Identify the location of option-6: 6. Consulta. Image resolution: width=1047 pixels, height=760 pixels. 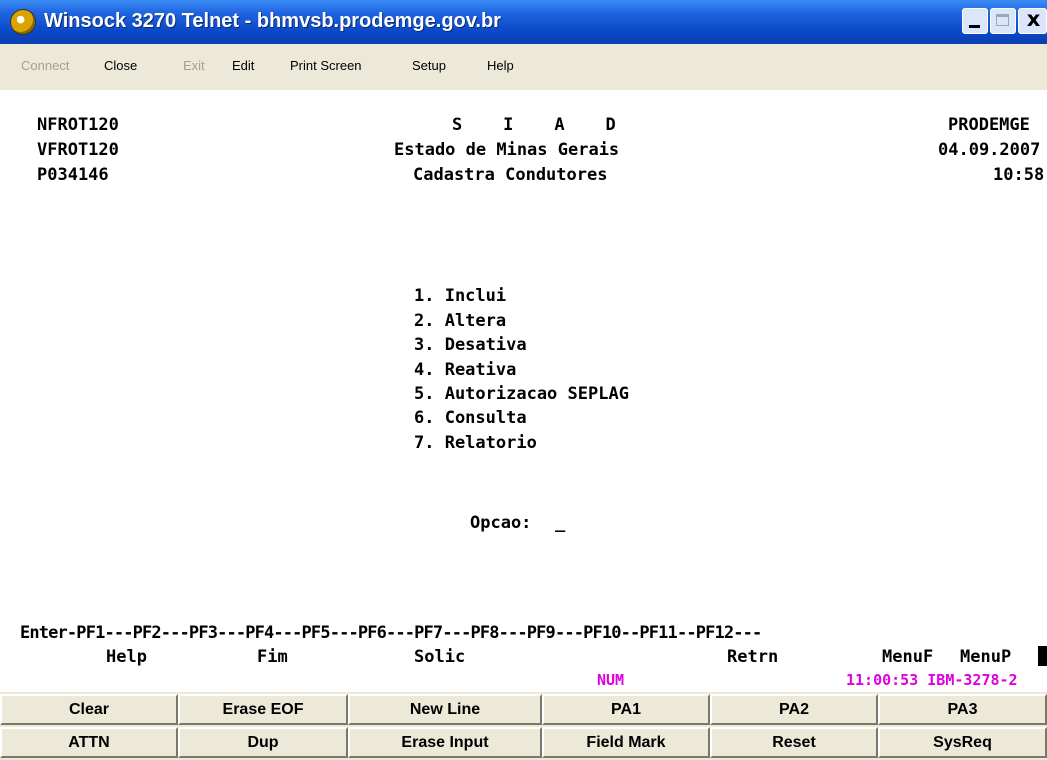
(470, 418).